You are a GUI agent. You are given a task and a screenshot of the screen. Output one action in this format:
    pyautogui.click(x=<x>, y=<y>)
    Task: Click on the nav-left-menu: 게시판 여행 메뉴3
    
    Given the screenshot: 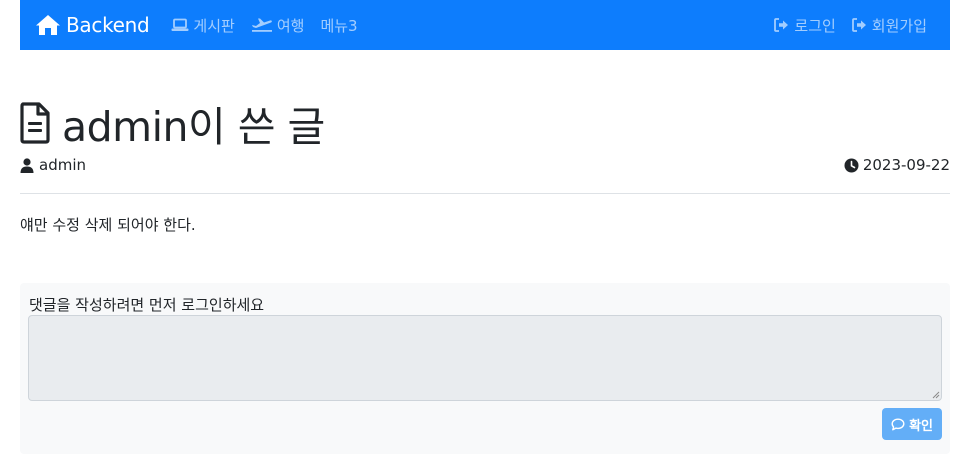 What is the action you would take?
    pyautogui.click(x=272, y=25)
    